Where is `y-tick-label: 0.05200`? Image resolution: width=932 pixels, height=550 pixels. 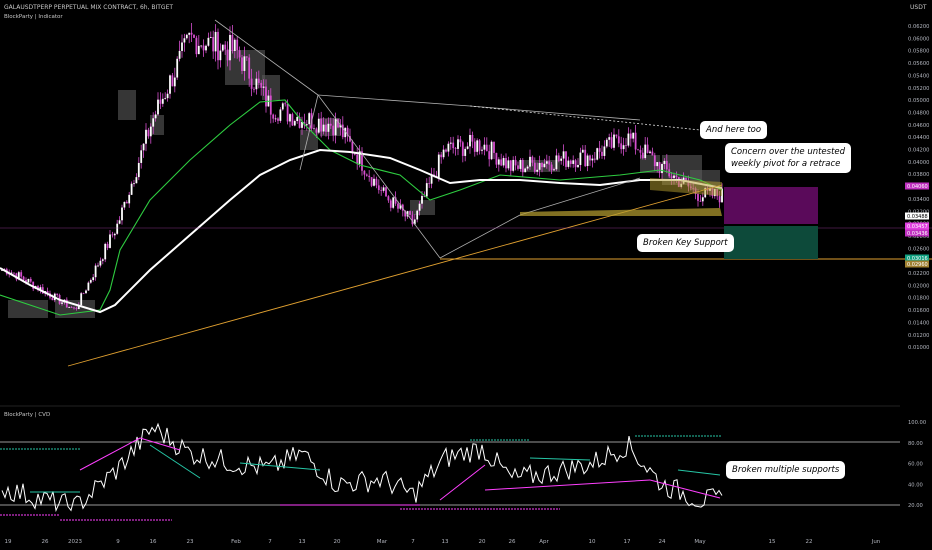 y-tick-label: 0.05200 is located at coordinates (918, 89).